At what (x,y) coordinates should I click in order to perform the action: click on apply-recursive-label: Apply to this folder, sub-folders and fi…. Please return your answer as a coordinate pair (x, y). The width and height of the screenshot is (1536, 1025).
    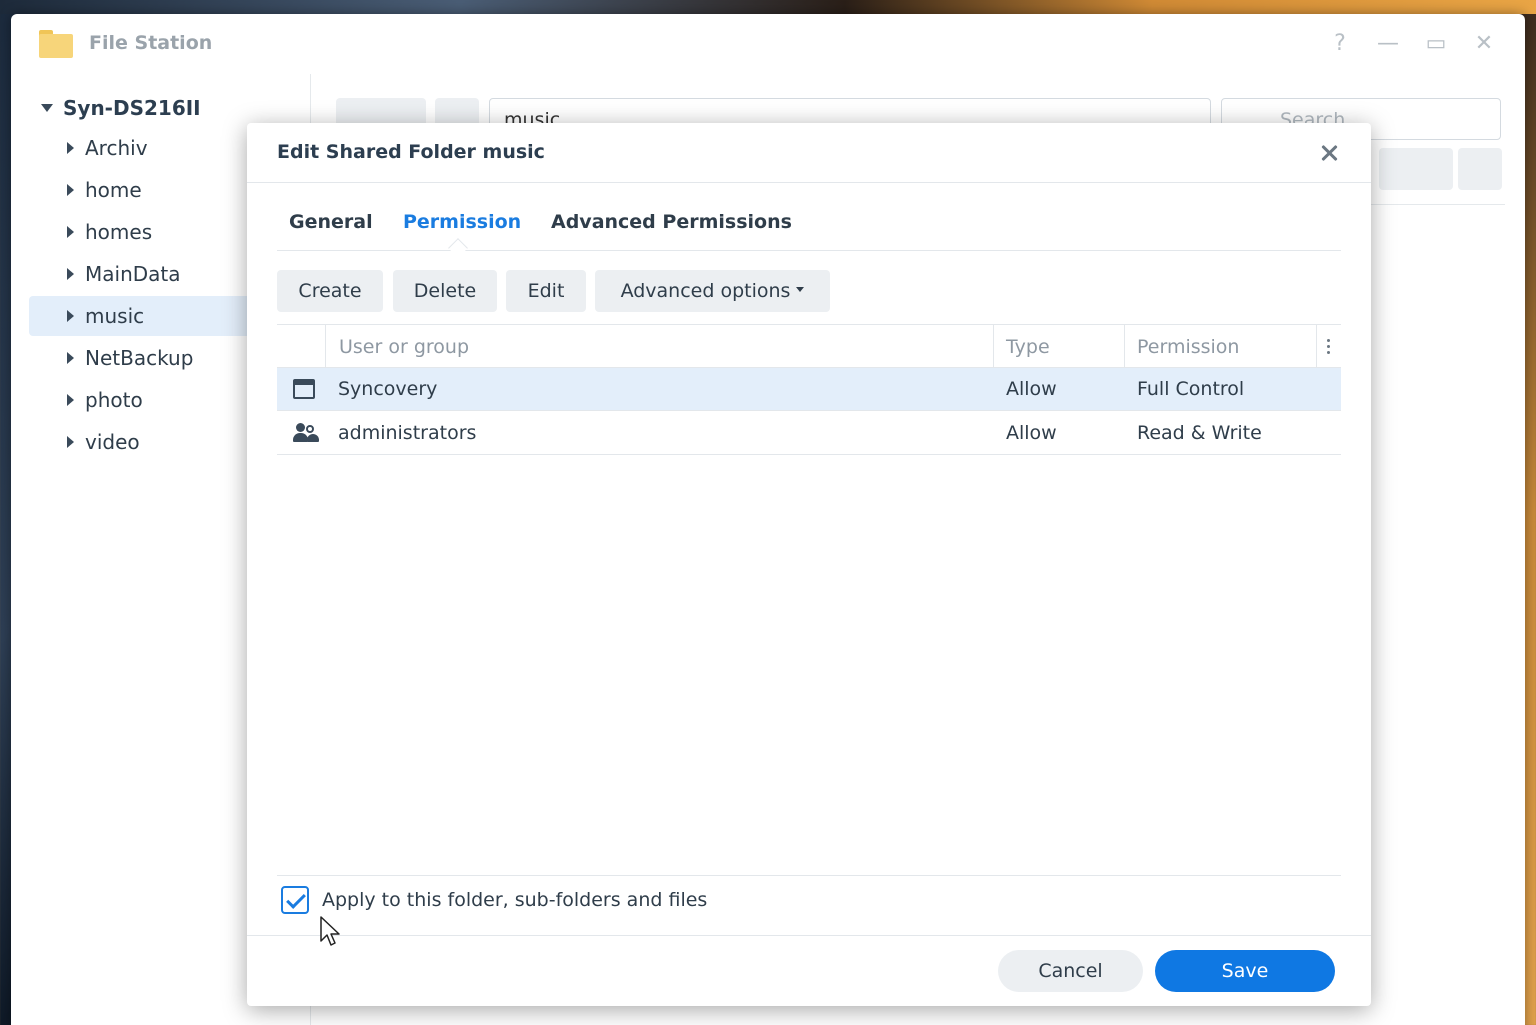
    Looking at the image, I should click on (514, 900).